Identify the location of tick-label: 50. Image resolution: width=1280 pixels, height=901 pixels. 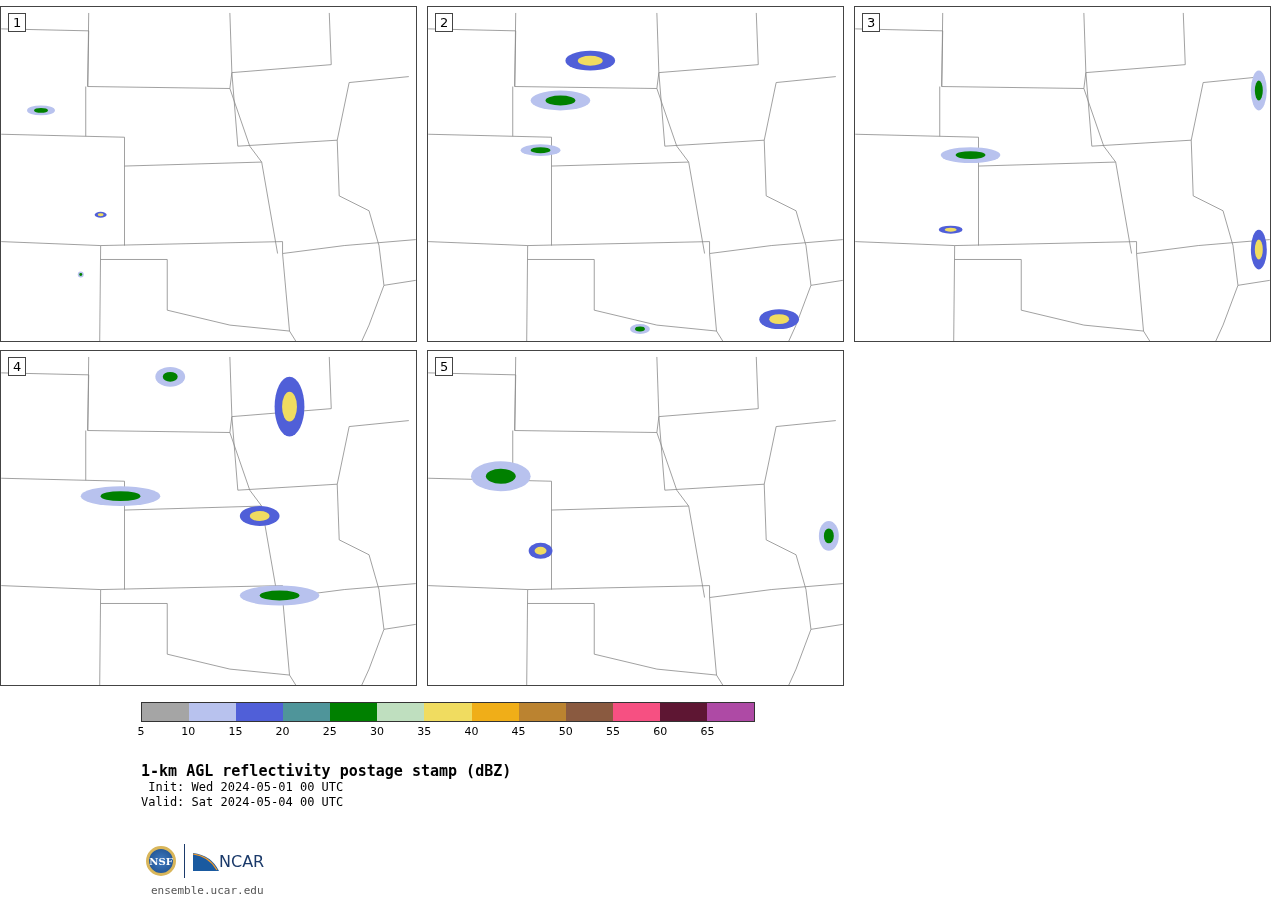
(565, 731).